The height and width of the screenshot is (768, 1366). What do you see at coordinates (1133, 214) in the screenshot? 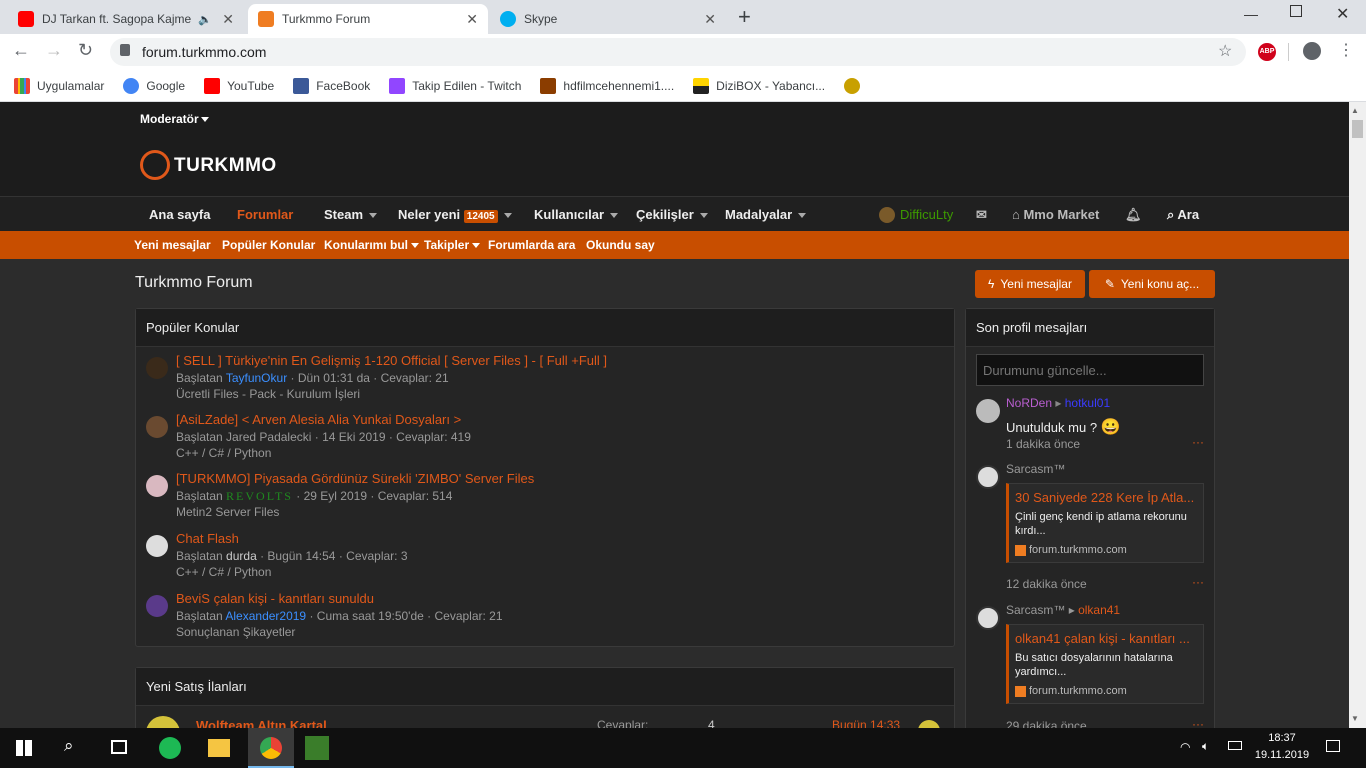
I see `bell-icon: 🔔︎` at bounding box center [1133, 214].